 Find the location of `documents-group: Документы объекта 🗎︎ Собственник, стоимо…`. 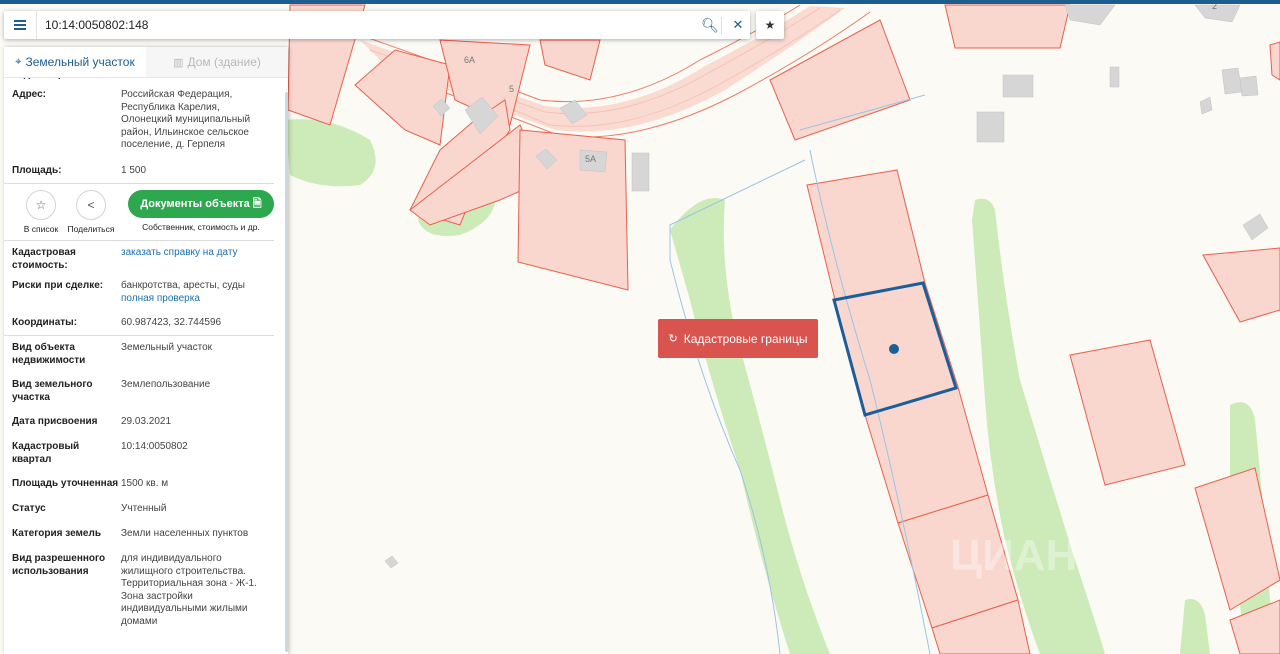

documents-group: Документы объекта 🗎︎ Собственник, стоимо… is located at coordinates (201, 215).